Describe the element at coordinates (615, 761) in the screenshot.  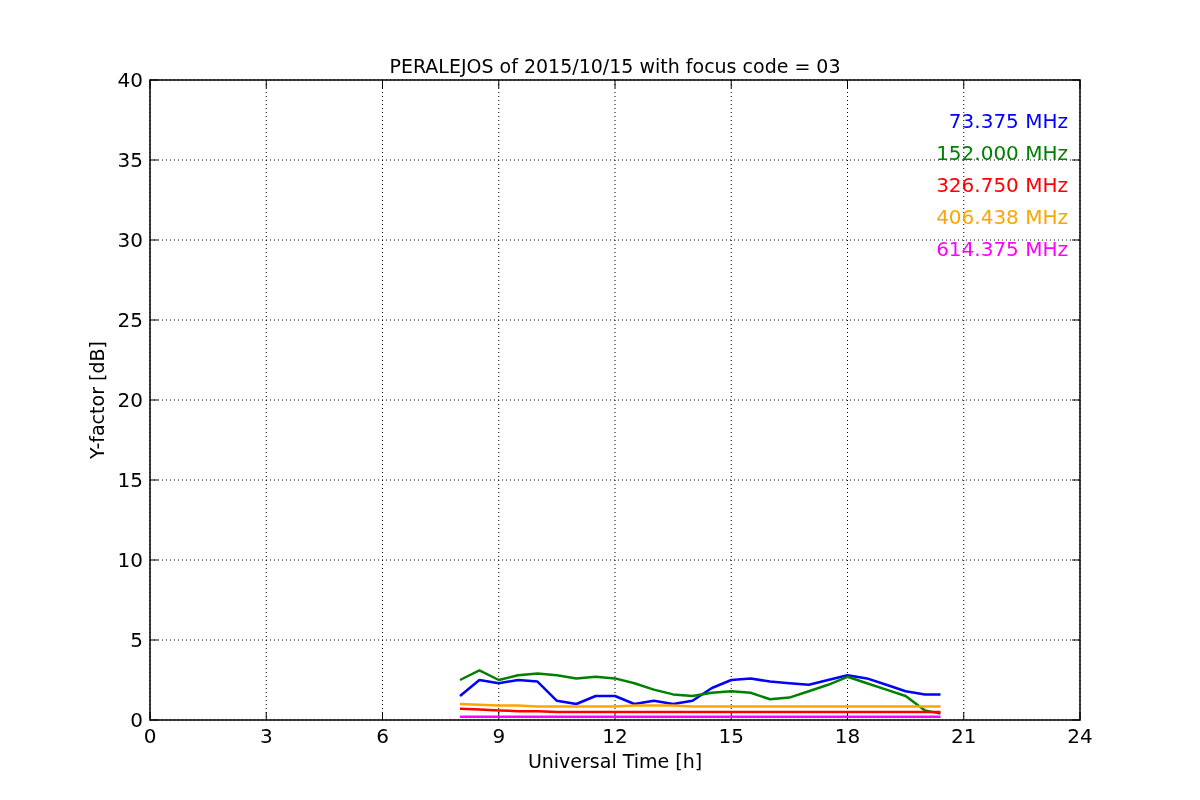
I see `x-axis-label: Universal Time [h]` at that location.